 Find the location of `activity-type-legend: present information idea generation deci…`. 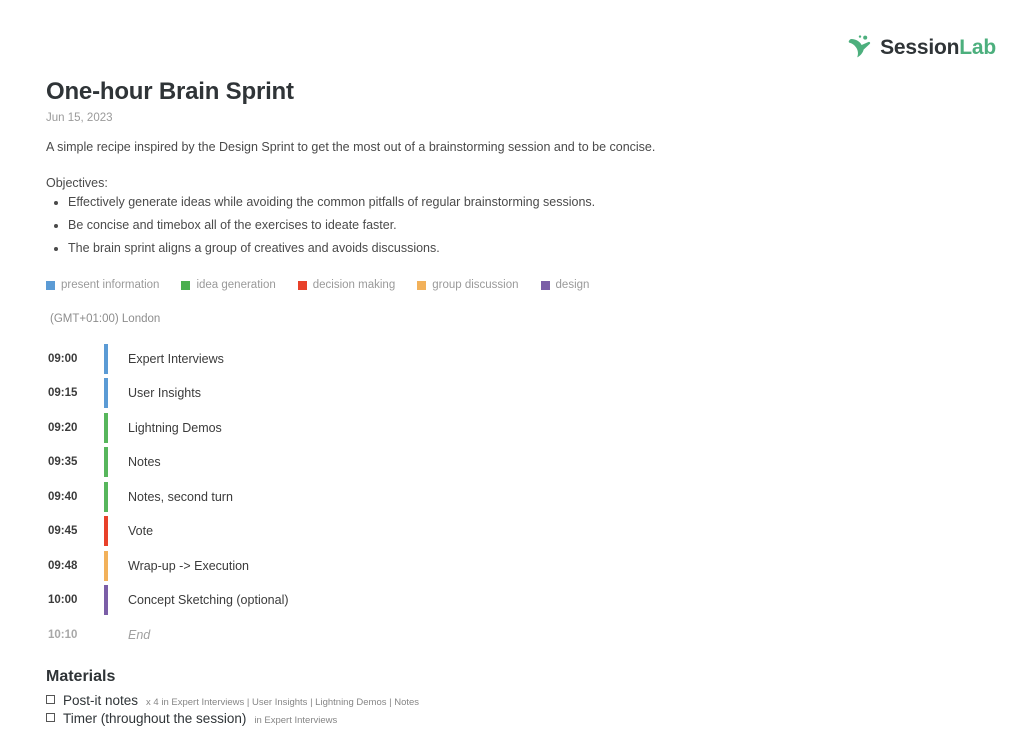

activity-type-legend: present information idea generation deci… is located at coordinates (515, 285).